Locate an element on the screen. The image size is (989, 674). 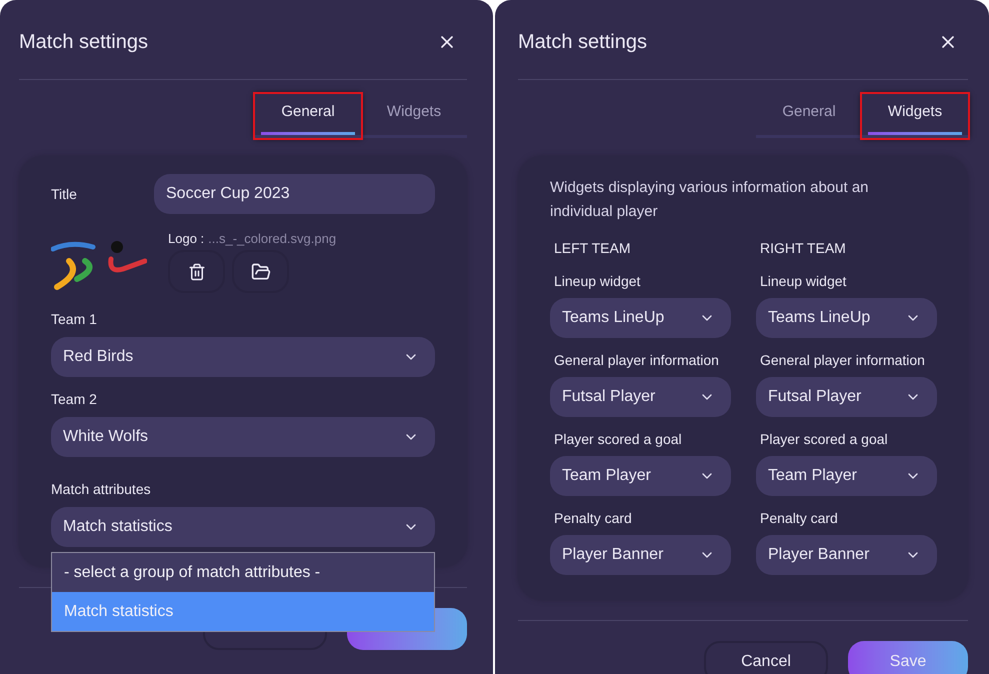
folder-icon is located at coordinates (260, 272).